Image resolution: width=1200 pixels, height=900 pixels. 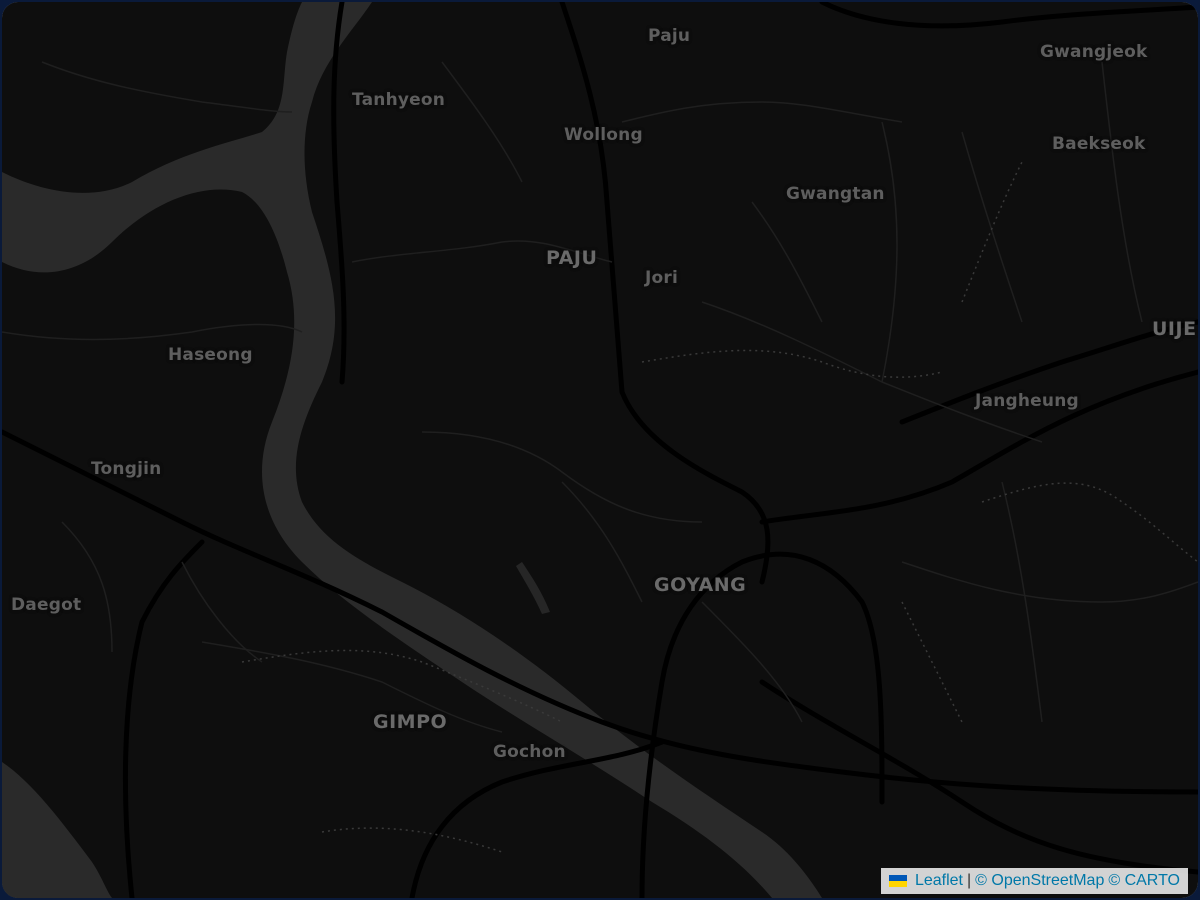 What do you see at coordinates (835, 194) in the screenshot?
I see `label-gwangtan: Gwangtan` at bounding box center [835, 194].